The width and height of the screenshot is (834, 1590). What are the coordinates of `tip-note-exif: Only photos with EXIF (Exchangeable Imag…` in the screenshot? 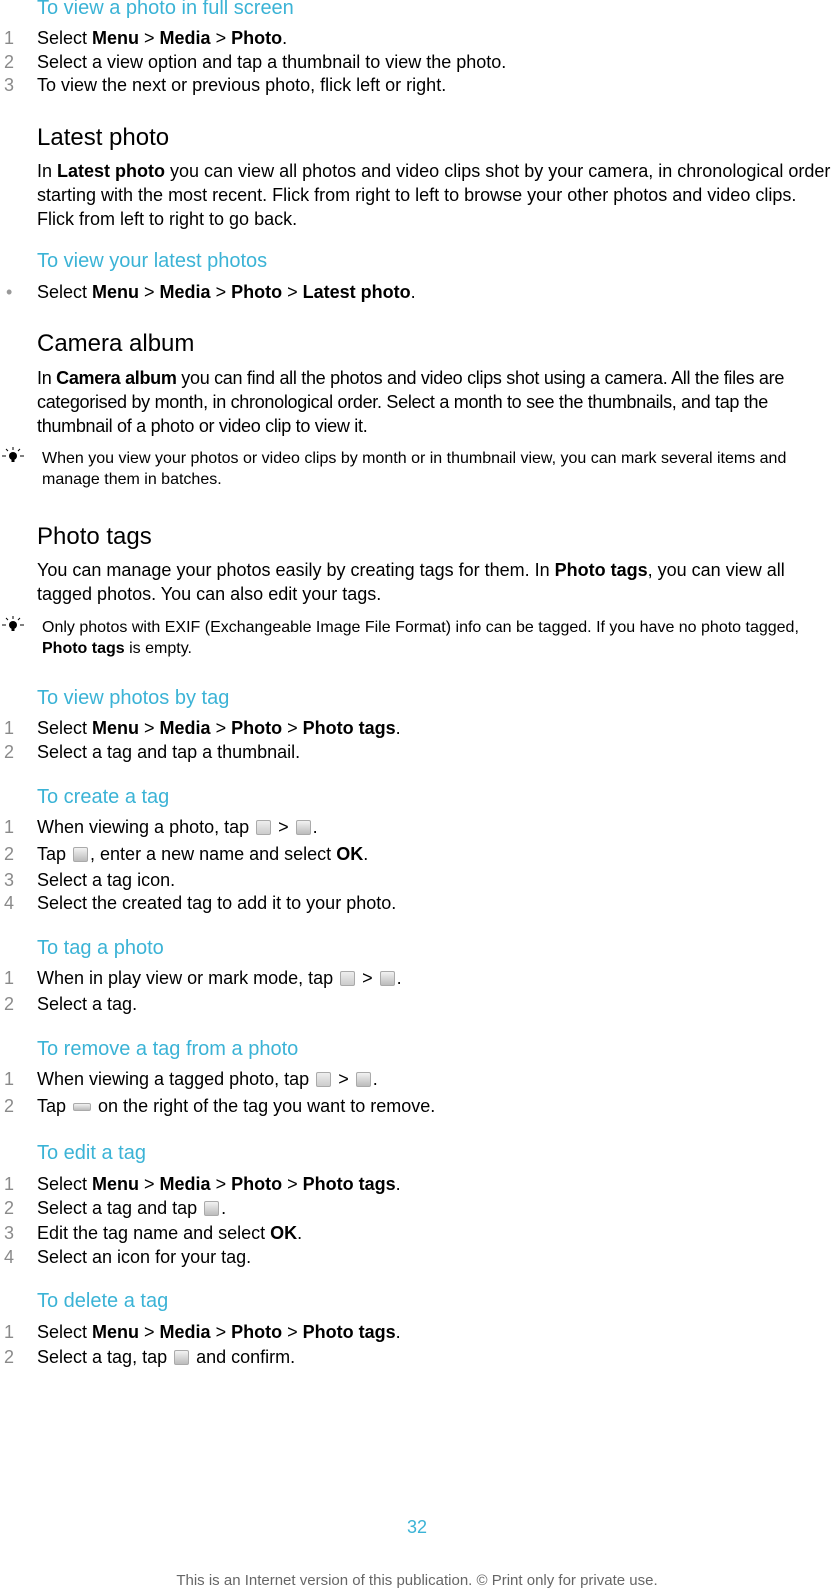 It's located at (420, 638).